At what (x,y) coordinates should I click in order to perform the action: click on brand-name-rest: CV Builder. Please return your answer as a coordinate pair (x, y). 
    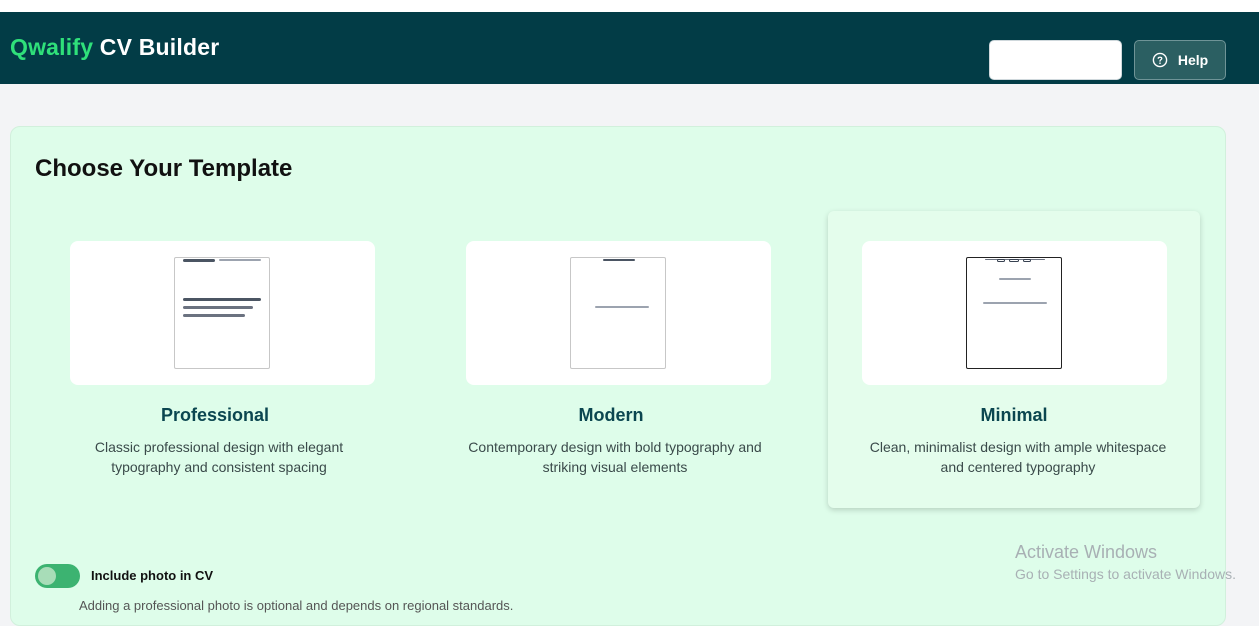
    Looking at the image, I should click on (159, 47).